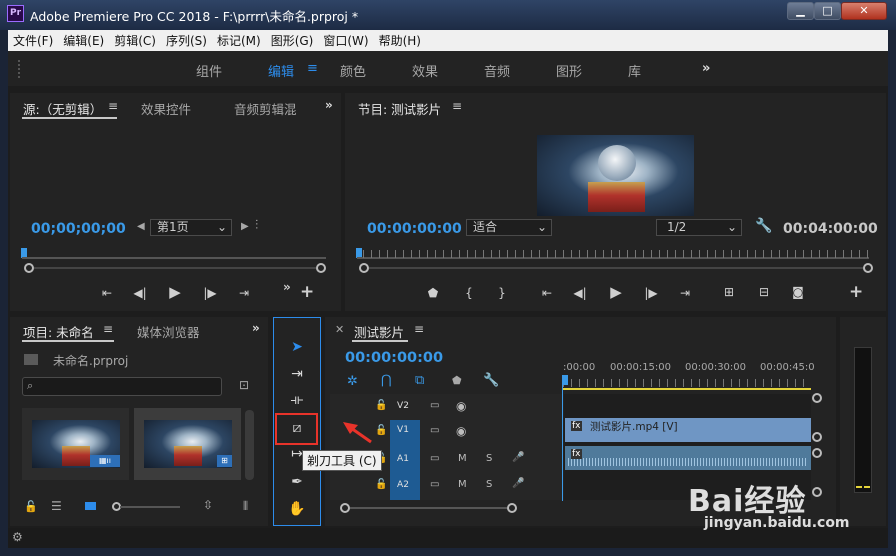 Image resolution: width=896 pixels, height=556 pixels. Describe the element at coordinates (345, 40) in the screenshot. I see `menu-window: 窗口(W)` at that location.